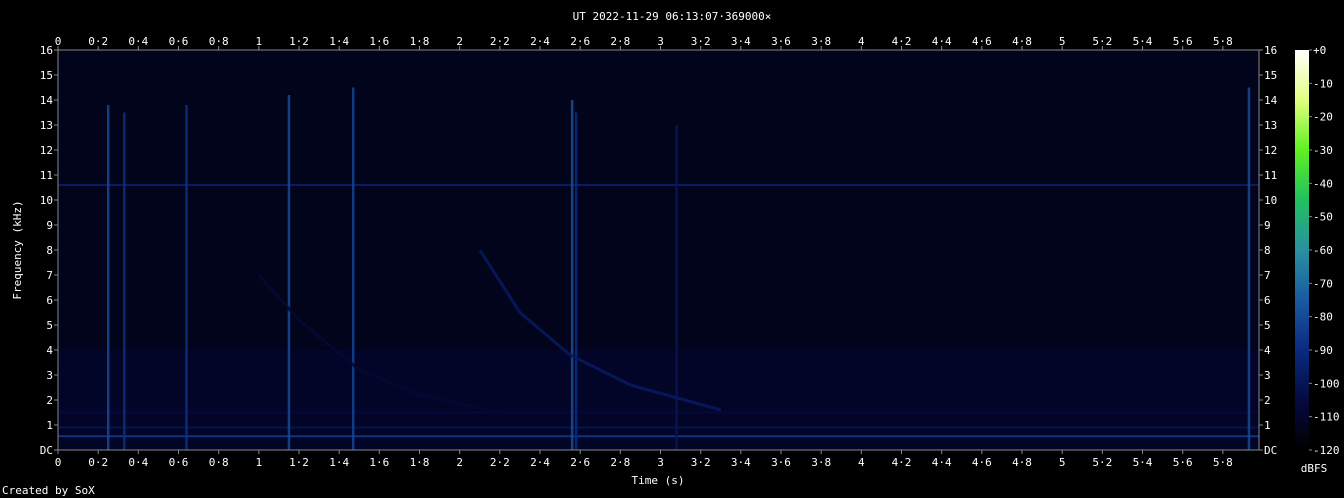 Image resolution: width=1344 pixels, height=498 pixels. Describe the element at coordinates (781, 41) in the screenshot. I see `x-tick-label-top: 3·6` at that location.